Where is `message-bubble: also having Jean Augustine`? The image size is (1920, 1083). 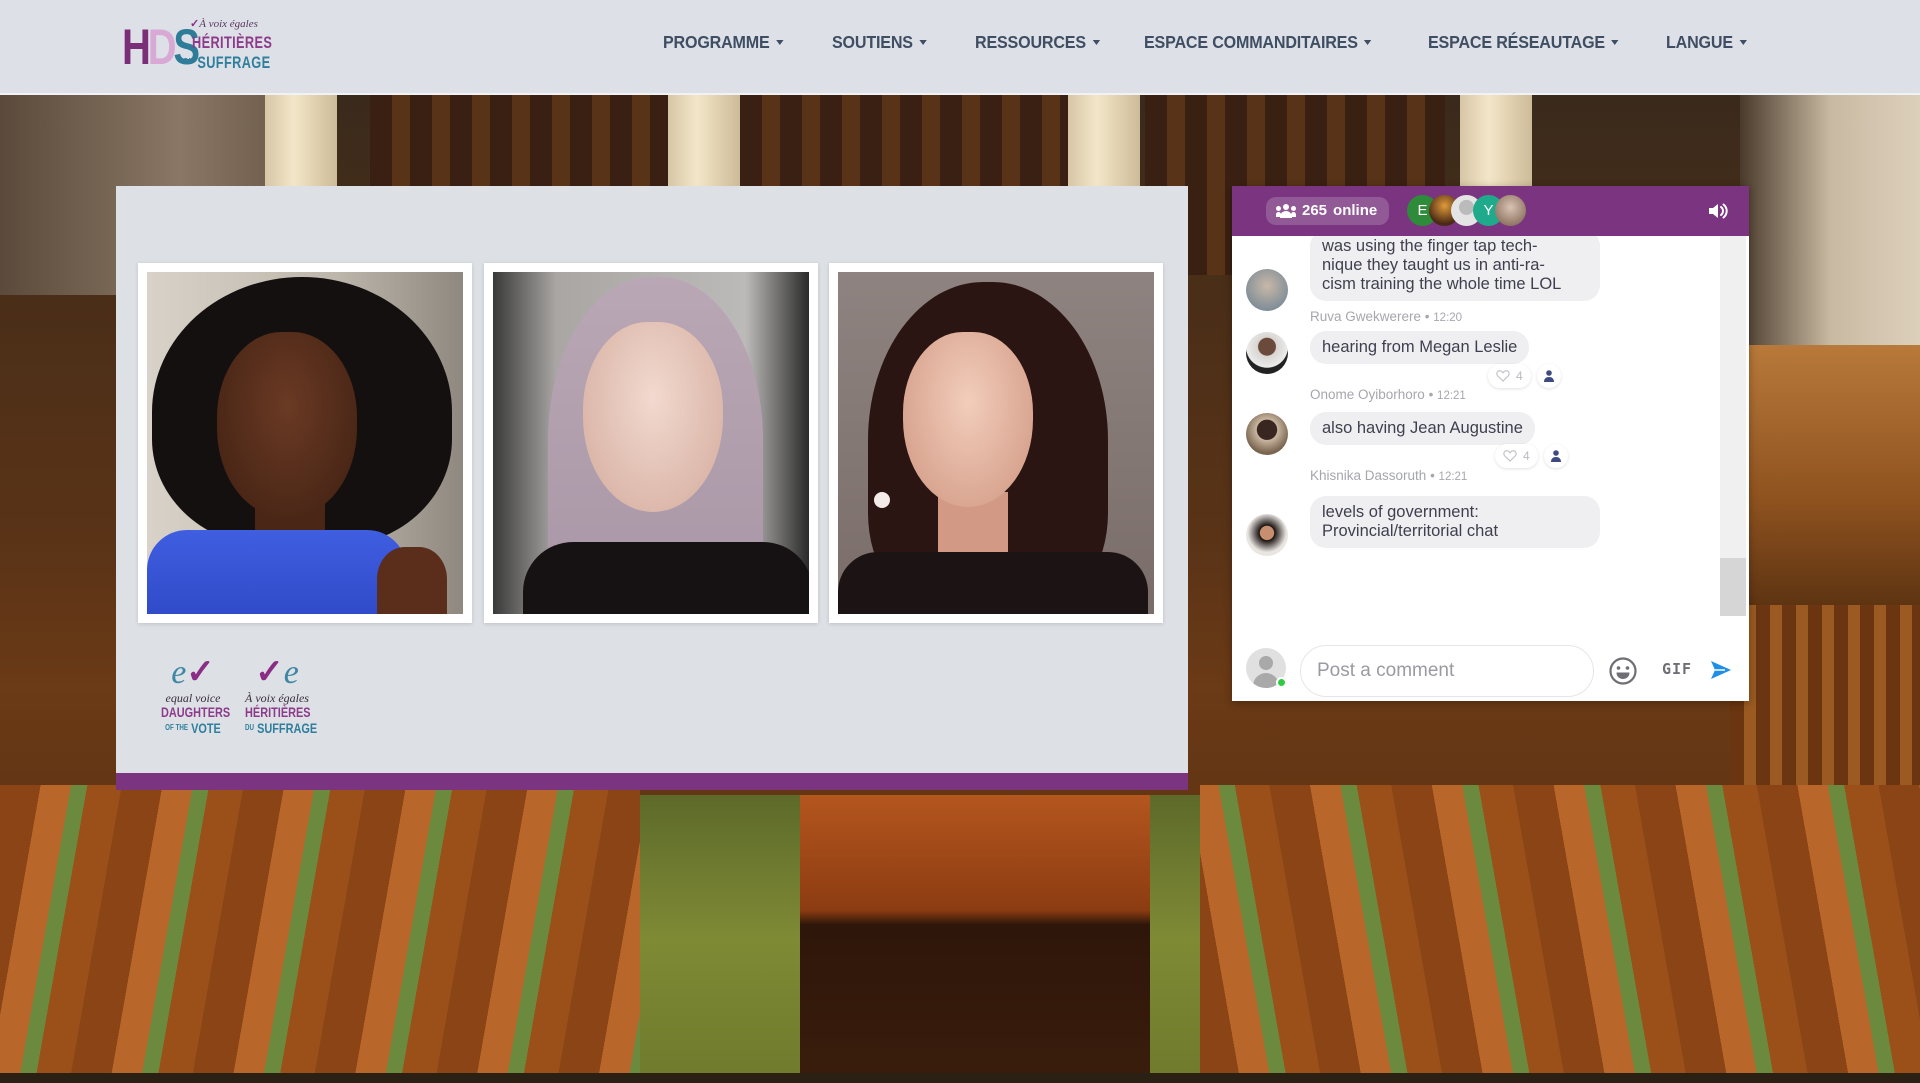 message-bubble: also having Jean Augustine is located at coordinates (1422, 428).